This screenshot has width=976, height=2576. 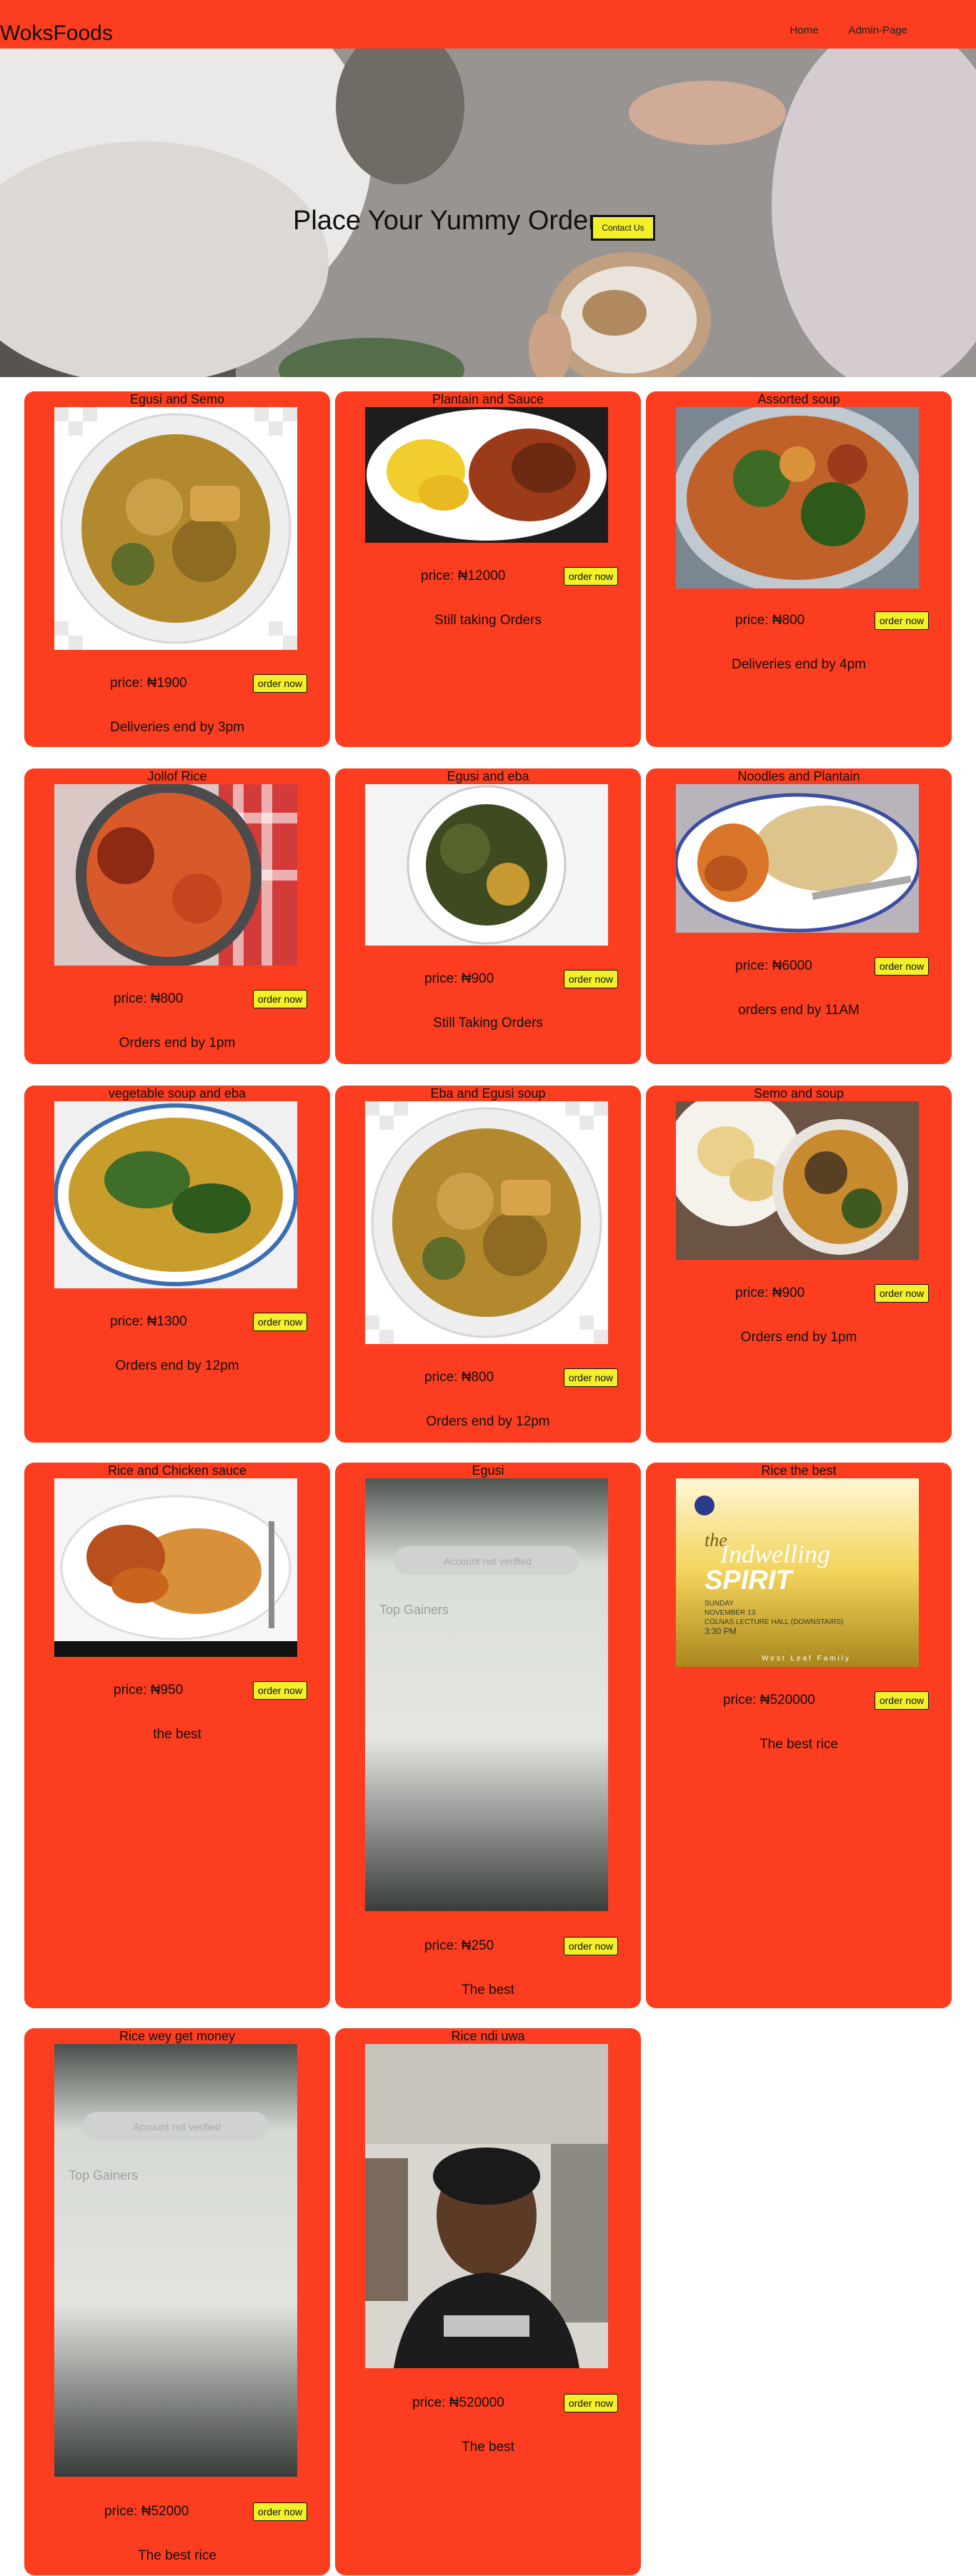 I want to click on brand-logo: WoksFoods, so click(x=56, y=33).